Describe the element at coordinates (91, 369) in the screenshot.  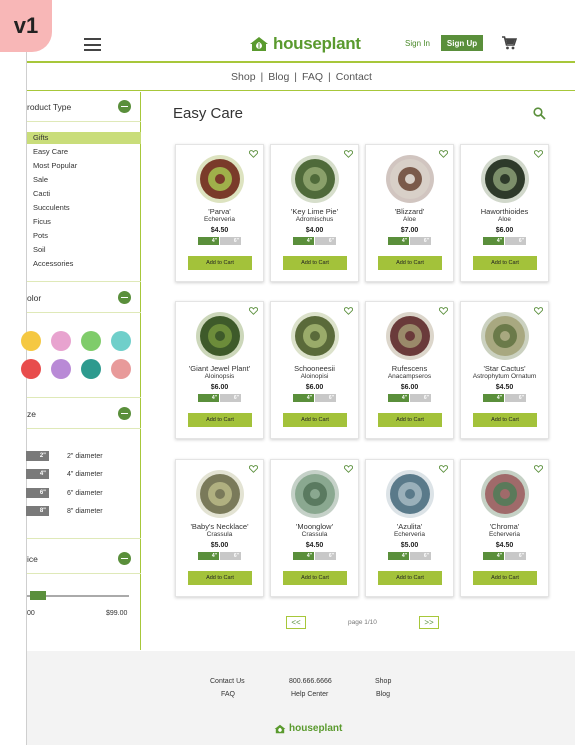
I see `color-swatch-dark-teal` at that location.